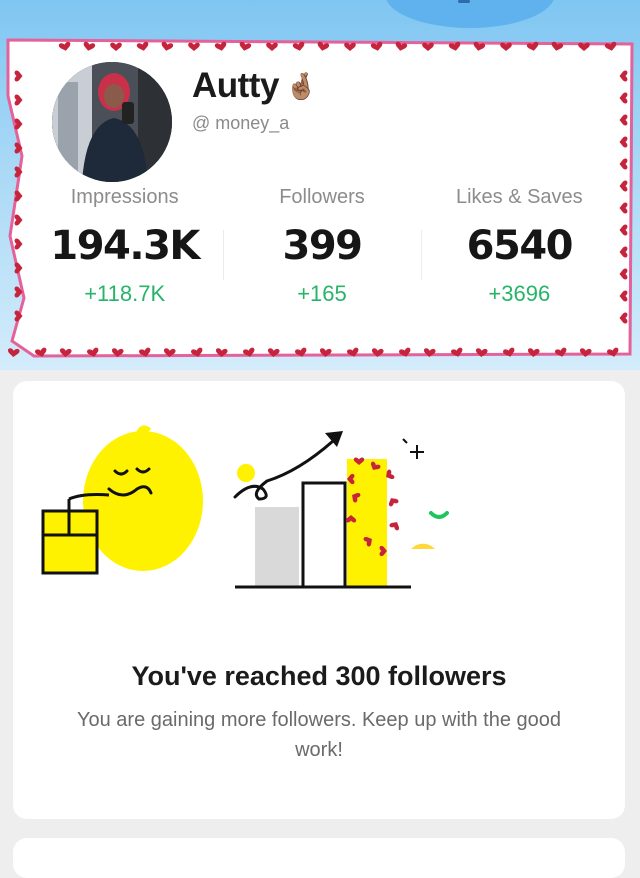 Image resolution: width=640 pixels, height=878 pixels. I want to click on profile-photo, so click(112, 122).